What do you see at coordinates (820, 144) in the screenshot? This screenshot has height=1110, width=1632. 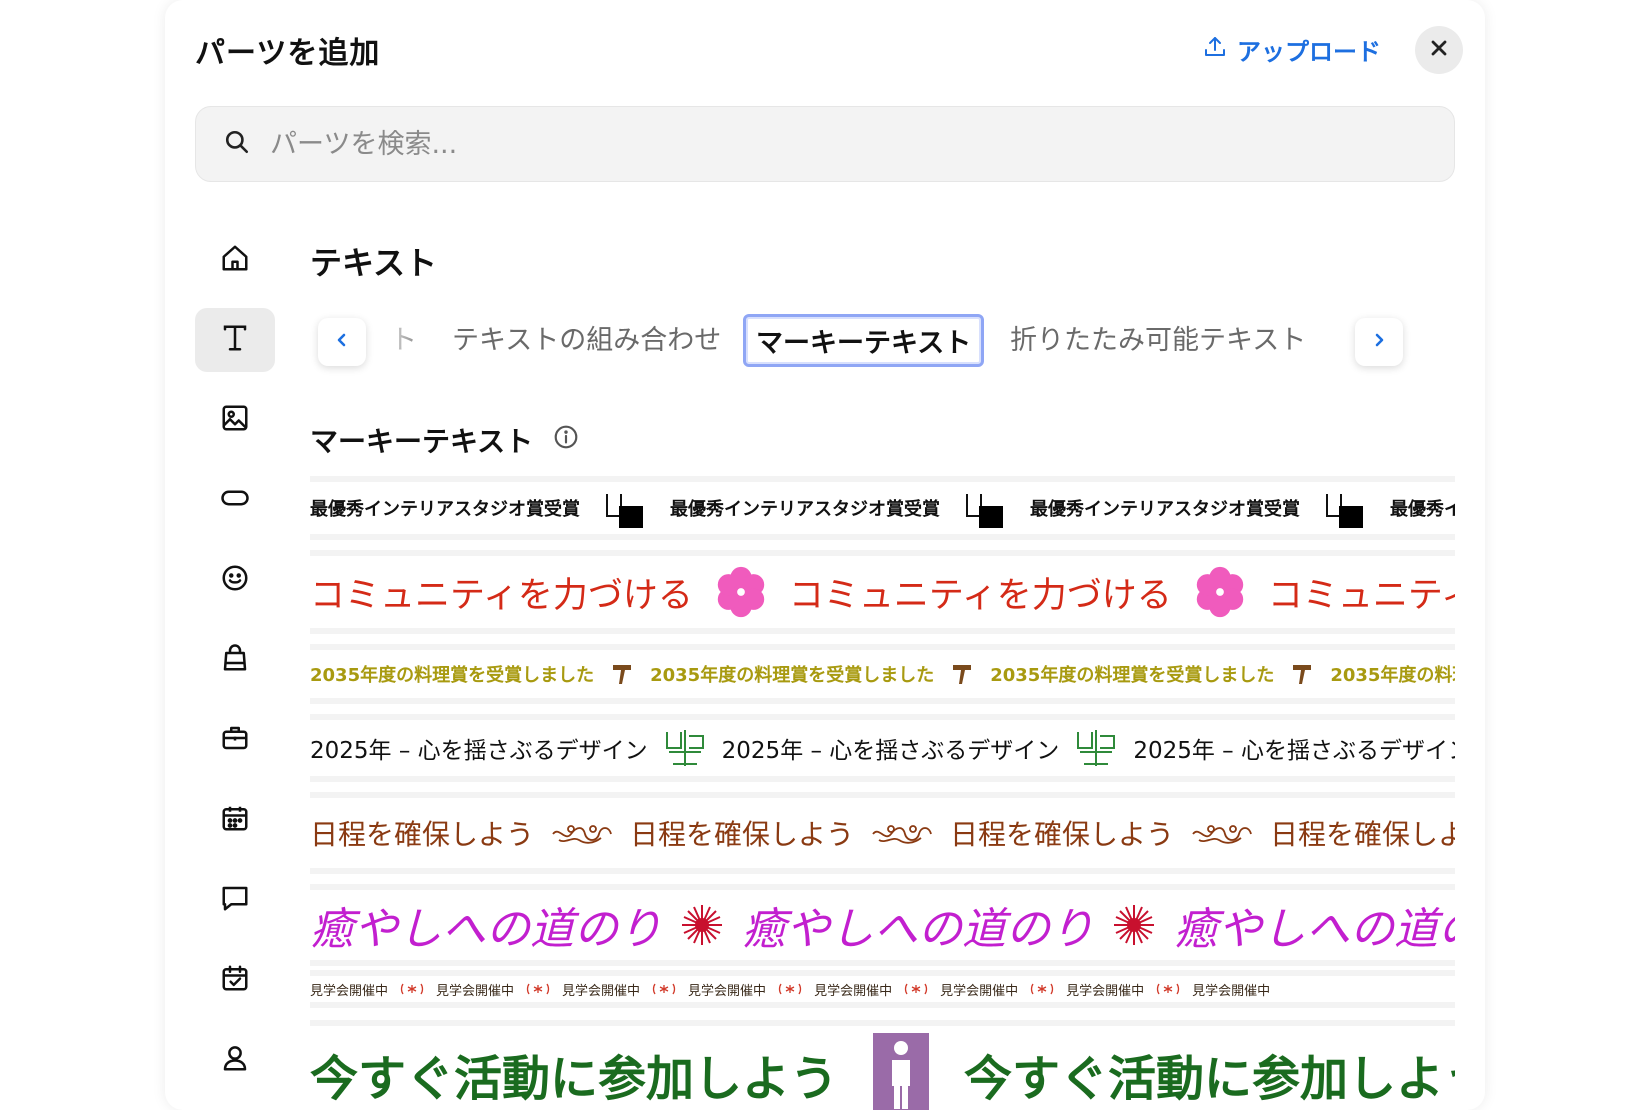 I see `search-input` at bounding box center [820, 144].